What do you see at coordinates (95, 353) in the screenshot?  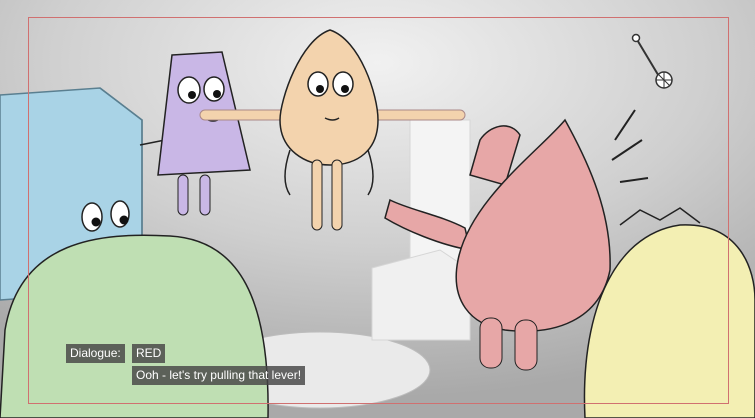 I see `dialogue-label: Dialogue:` at bounding box center [95, 353].